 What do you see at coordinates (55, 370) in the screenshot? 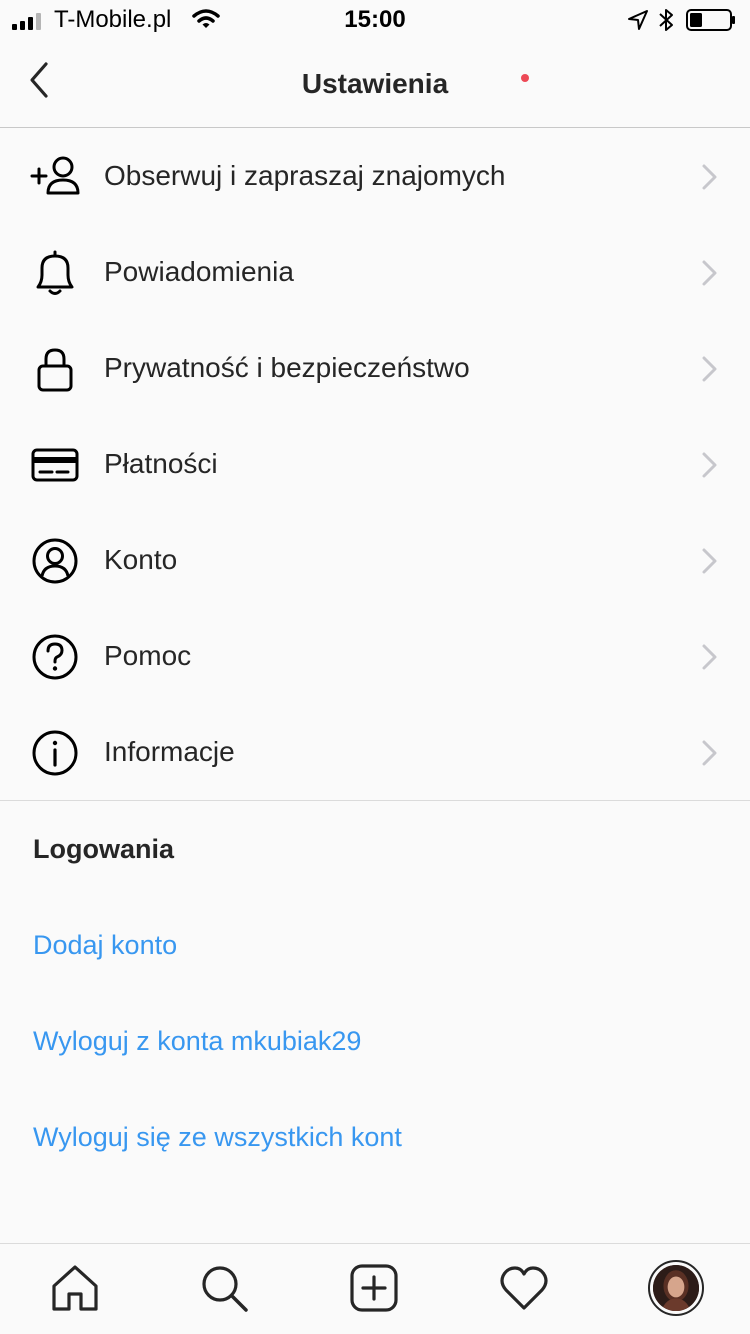
I see `lock-icon` at bounding box center [55, 370].